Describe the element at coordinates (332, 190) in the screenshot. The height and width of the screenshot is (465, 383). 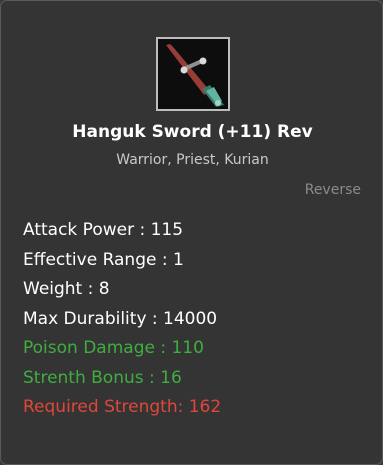
I see `item-type-label: Reverse` at that location.